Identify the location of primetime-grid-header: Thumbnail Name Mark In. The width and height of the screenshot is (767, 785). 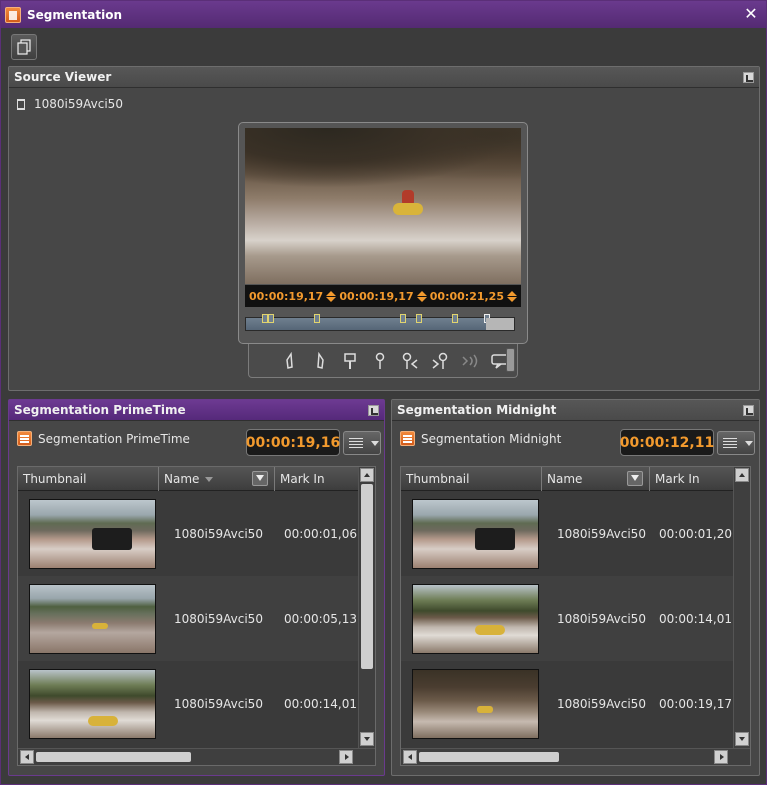
(188, 479).